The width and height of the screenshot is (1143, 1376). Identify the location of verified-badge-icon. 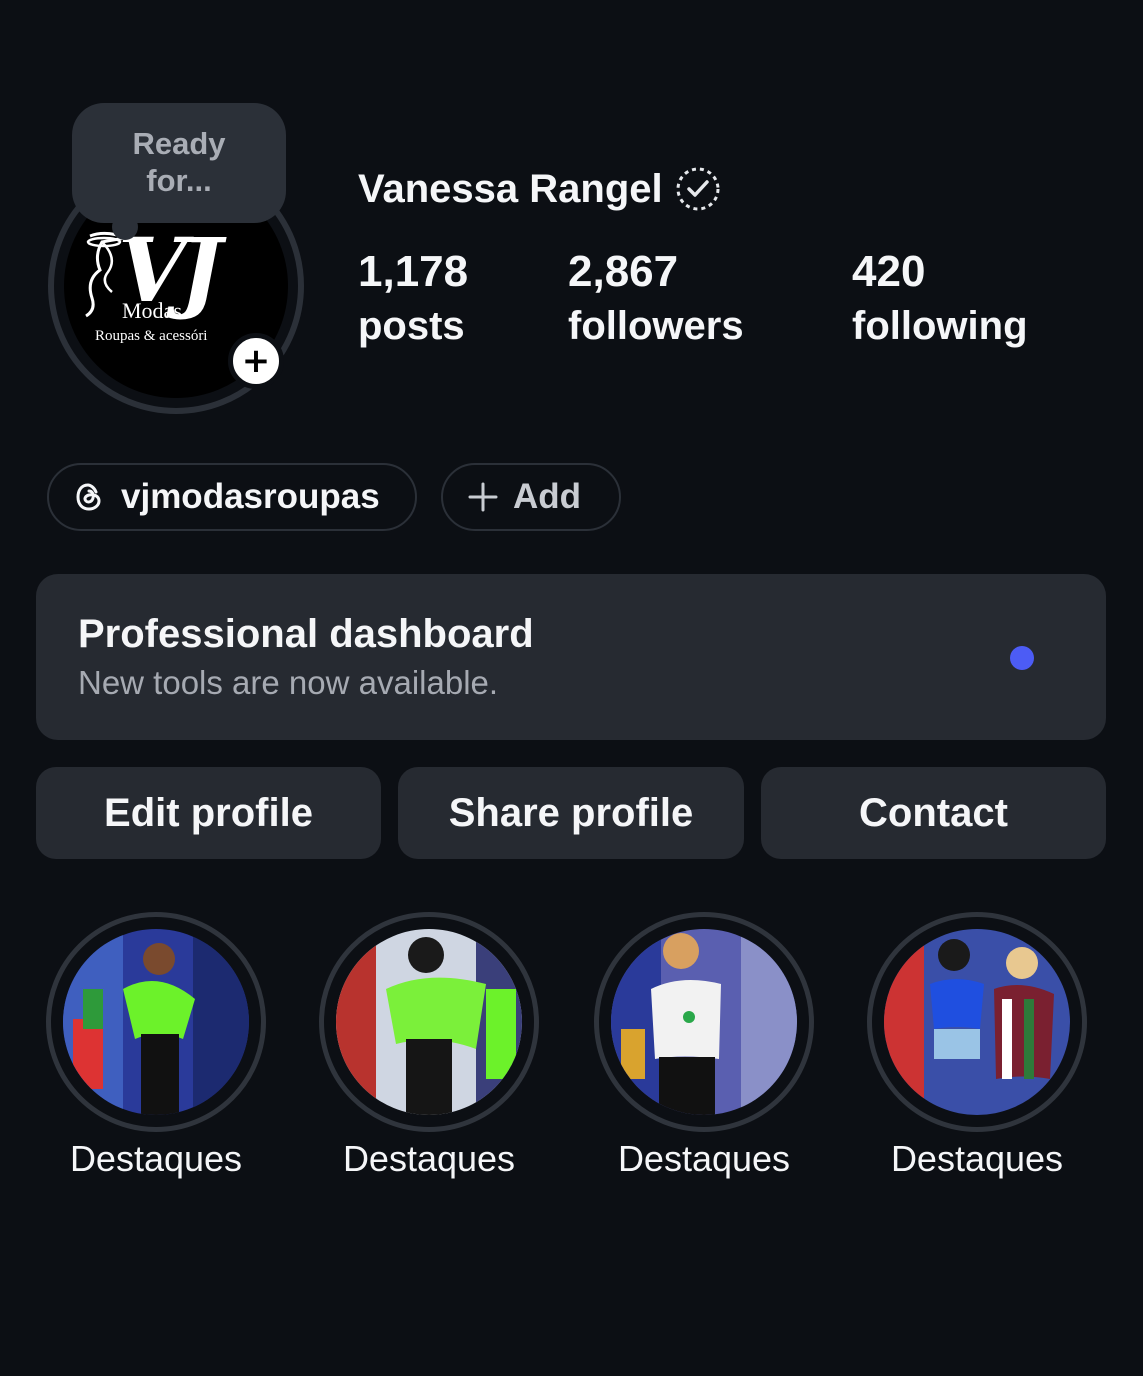
(698, 189).